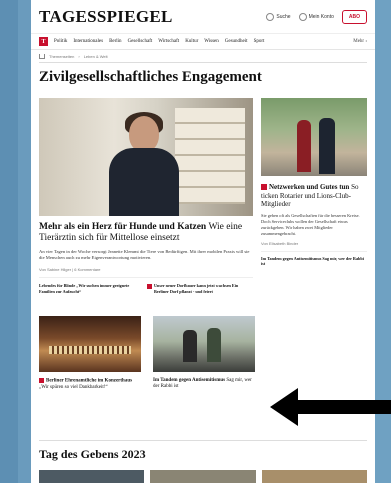  What do you see at coordinates (106, 17) in the screenshot?
I see `site-logo: TAGESSPIEGEL` at bounding box center [106, 17].